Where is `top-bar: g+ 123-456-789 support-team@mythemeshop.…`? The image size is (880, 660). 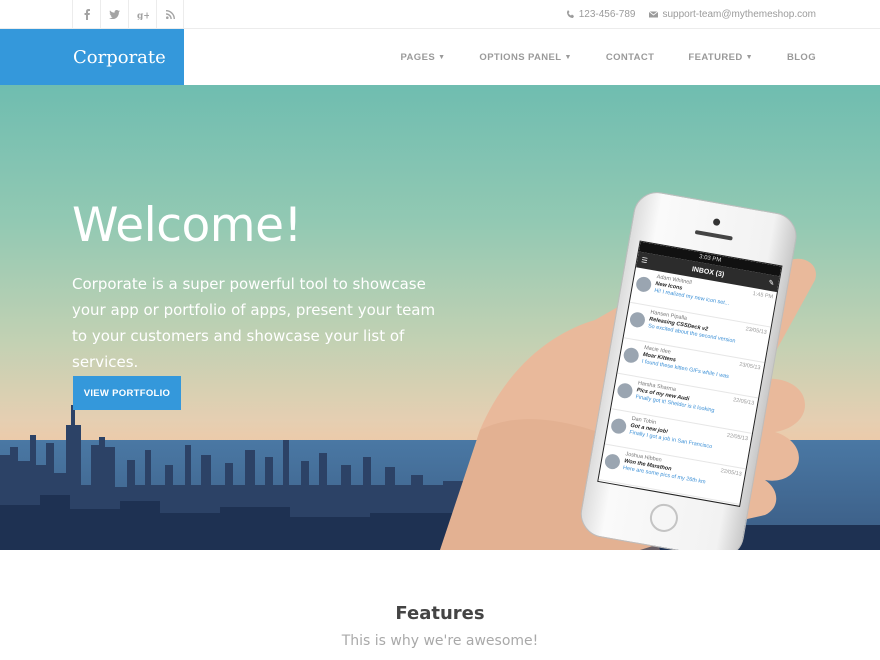 top-bar: g+ 123-456-789 support-team@mythemeshop.… is located at coordinates (440, 14).